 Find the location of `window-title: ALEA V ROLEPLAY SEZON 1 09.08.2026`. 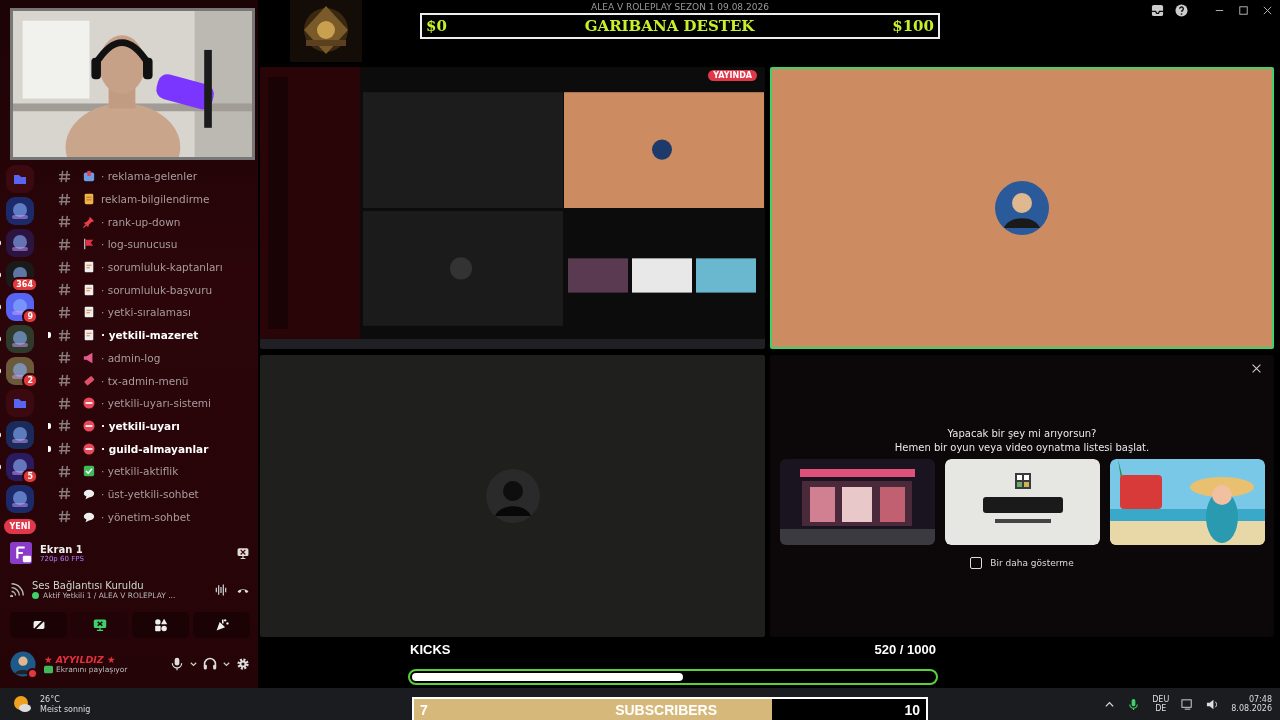

window-title: ALEA V ROLEPLAY SEZON 1 09.08.2026 is located at coordinates (680, 7).